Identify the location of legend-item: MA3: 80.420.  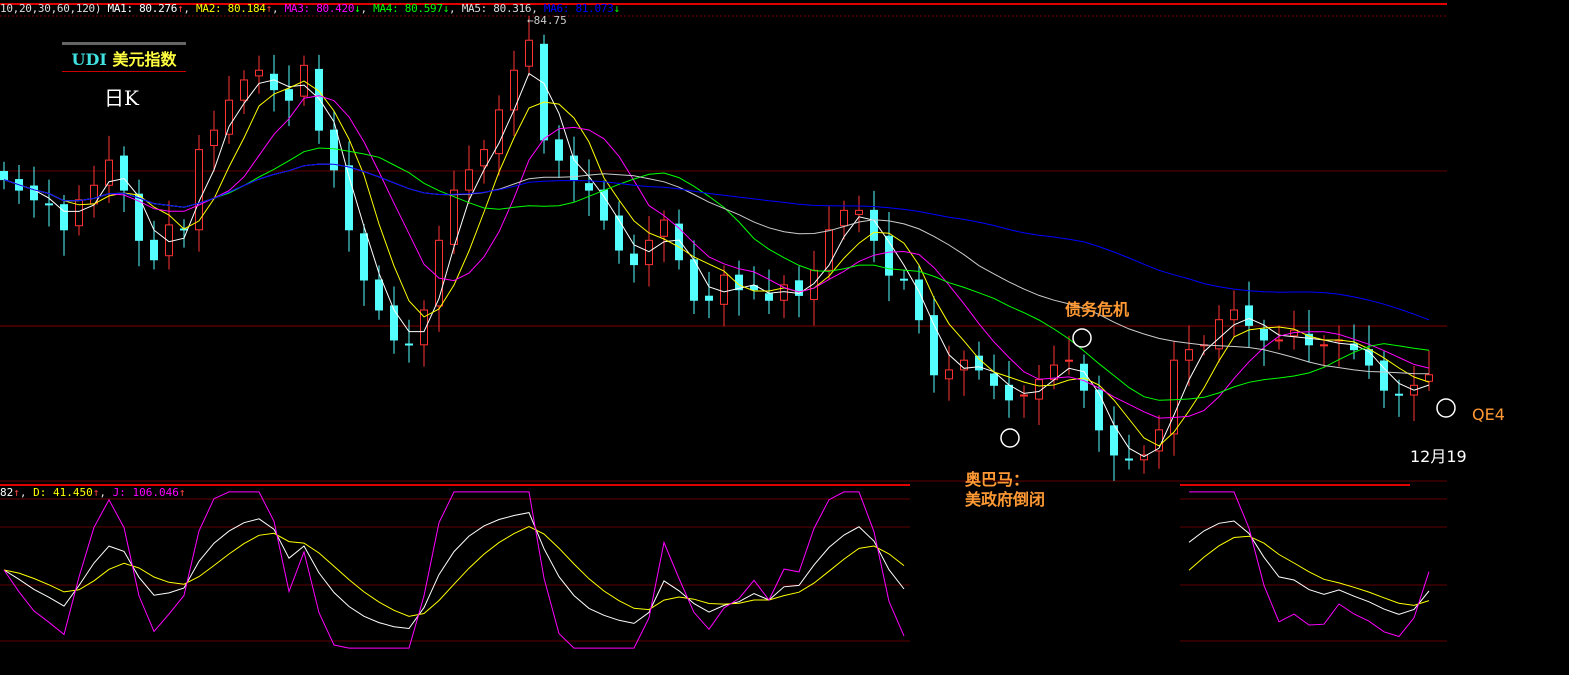
(319, 8).